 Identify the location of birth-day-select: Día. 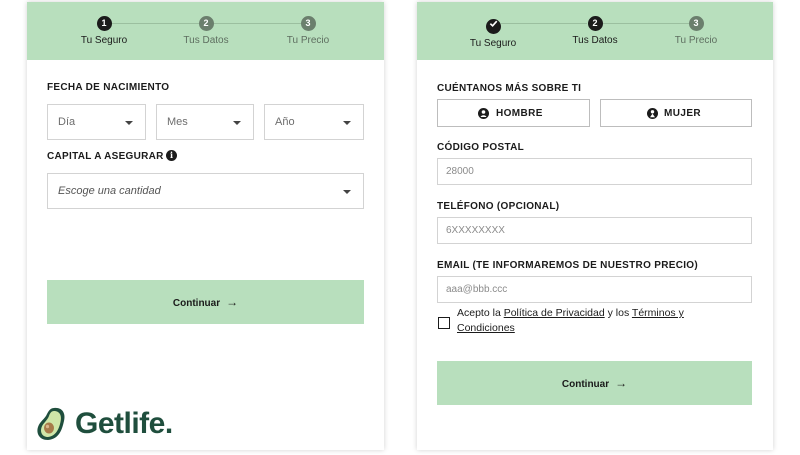
(96, 122).